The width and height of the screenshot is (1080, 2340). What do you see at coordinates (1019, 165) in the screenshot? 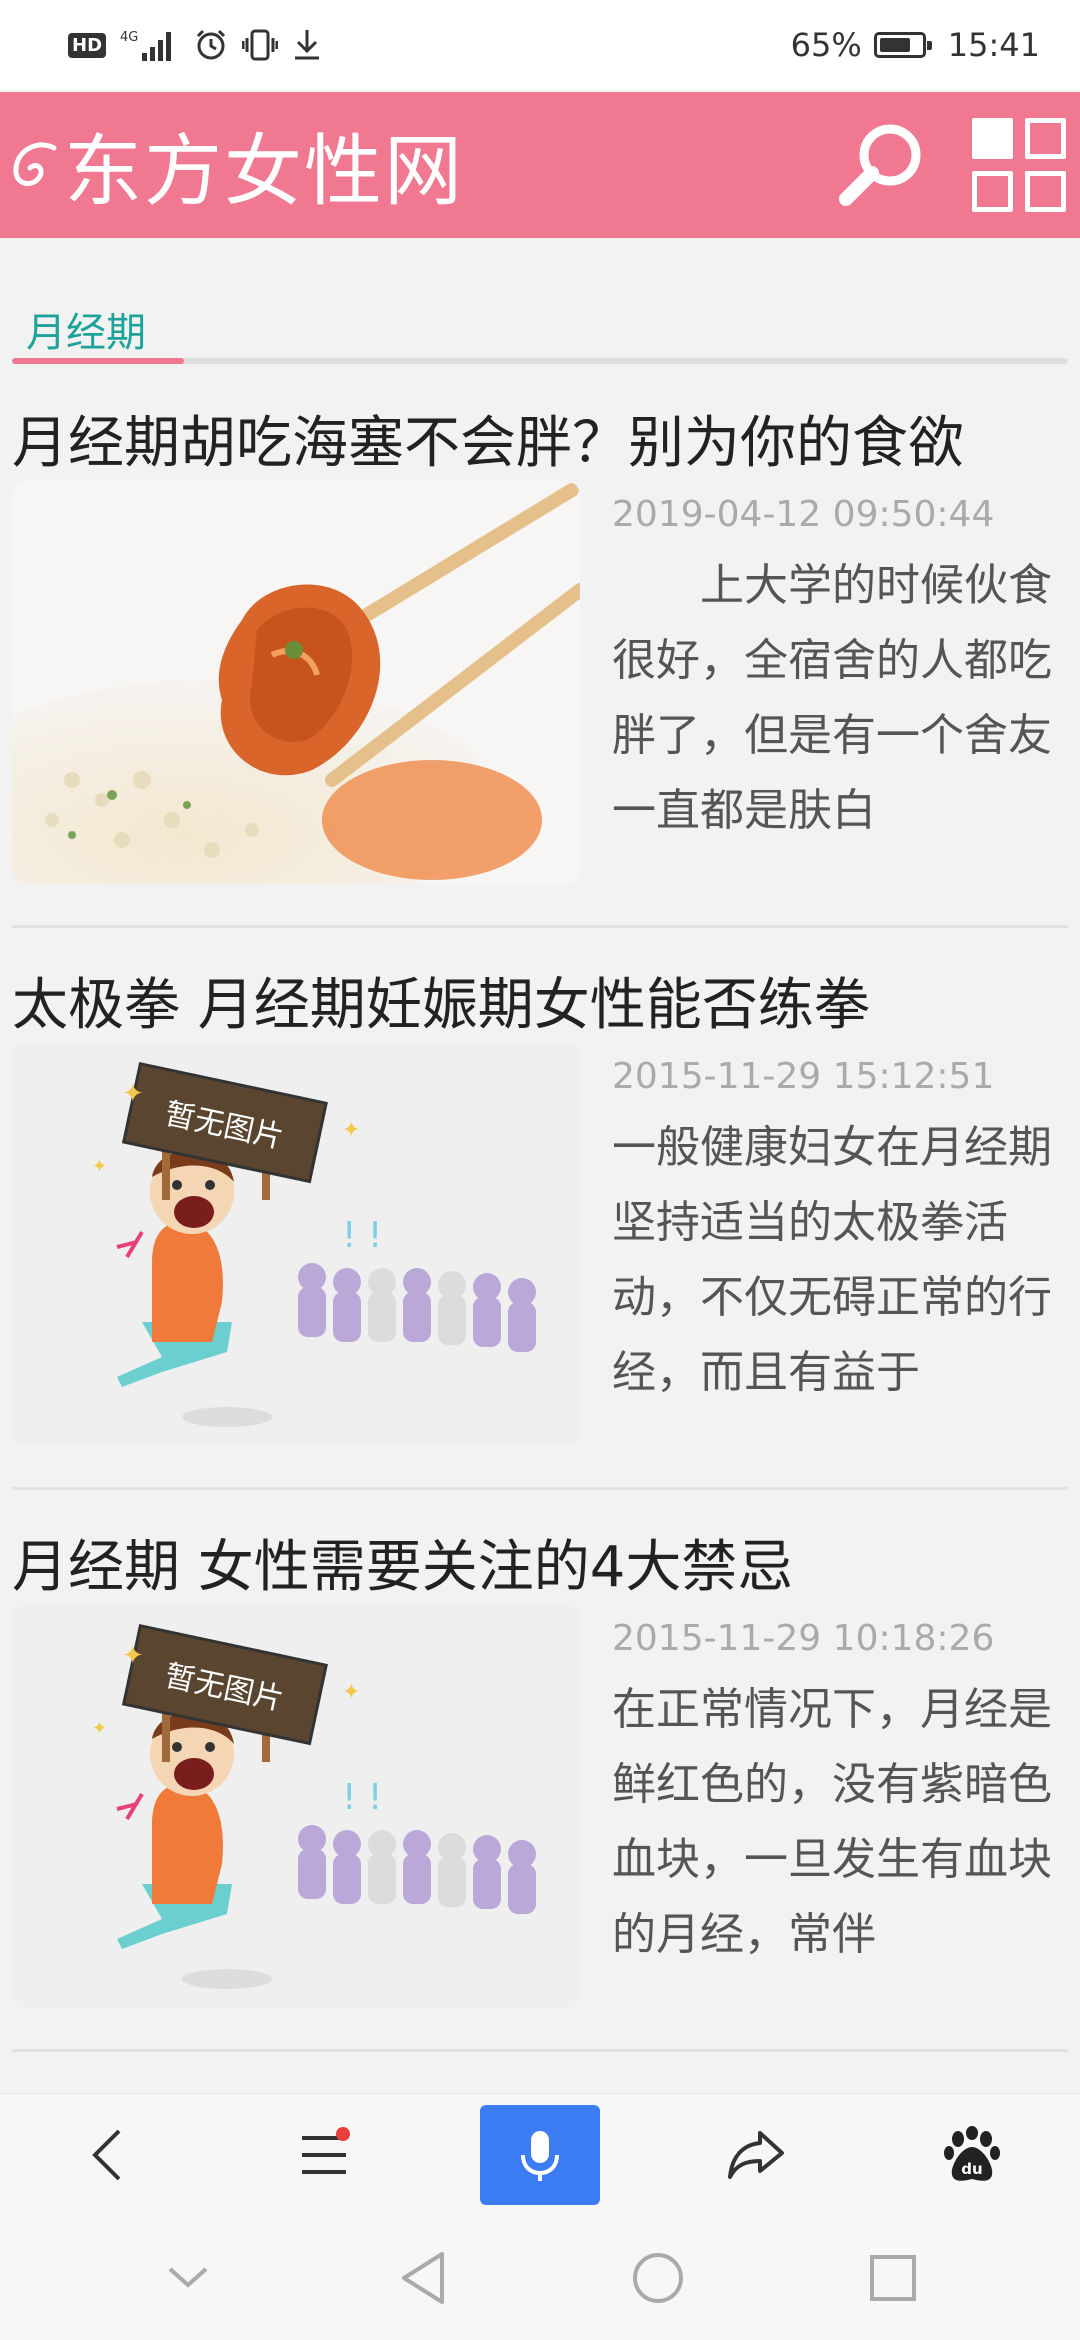
I see `grid-menu-icon` at bounding box center [1019, 165].